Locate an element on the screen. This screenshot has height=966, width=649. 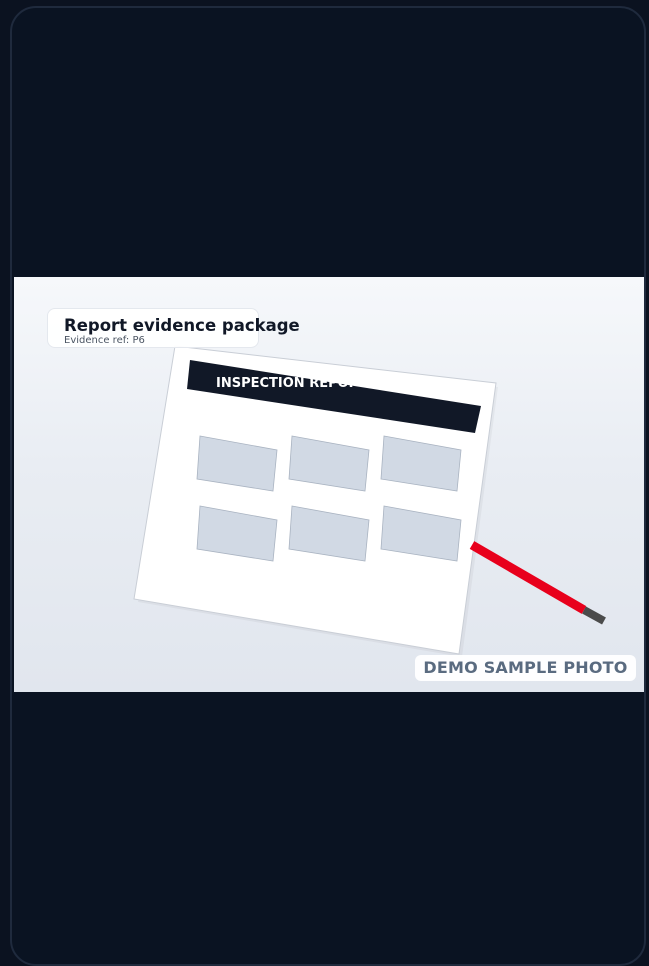
pen is located at coordinates (537, 583).